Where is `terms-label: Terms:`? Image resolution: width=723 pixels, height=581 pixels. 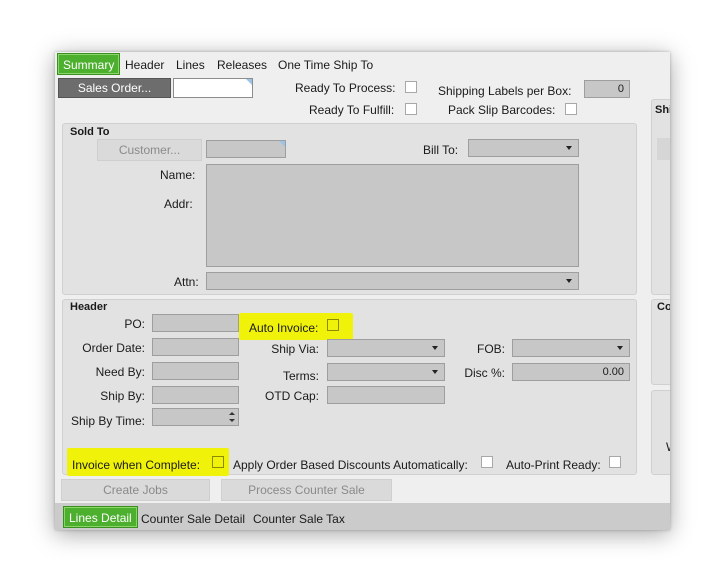
terms-label: Terms: is located at coordinates (301, 376).